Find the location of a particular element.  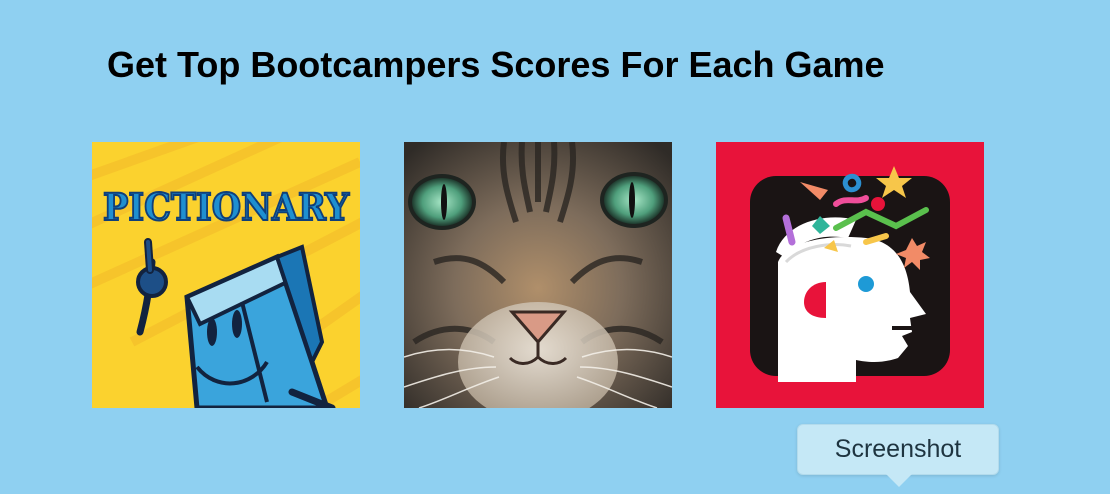

tooltip-label: Screenshot is located at coordinates (898, 449).